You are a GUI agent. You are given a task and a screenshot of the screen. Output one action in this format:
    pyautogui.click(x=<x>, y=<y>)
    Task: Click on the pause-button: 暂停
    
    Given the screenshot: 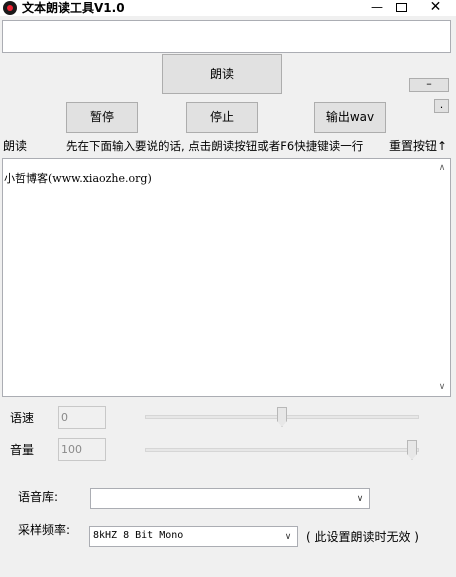 What is the action you would take?
    pyautogui.click(x=102, y=117)
    